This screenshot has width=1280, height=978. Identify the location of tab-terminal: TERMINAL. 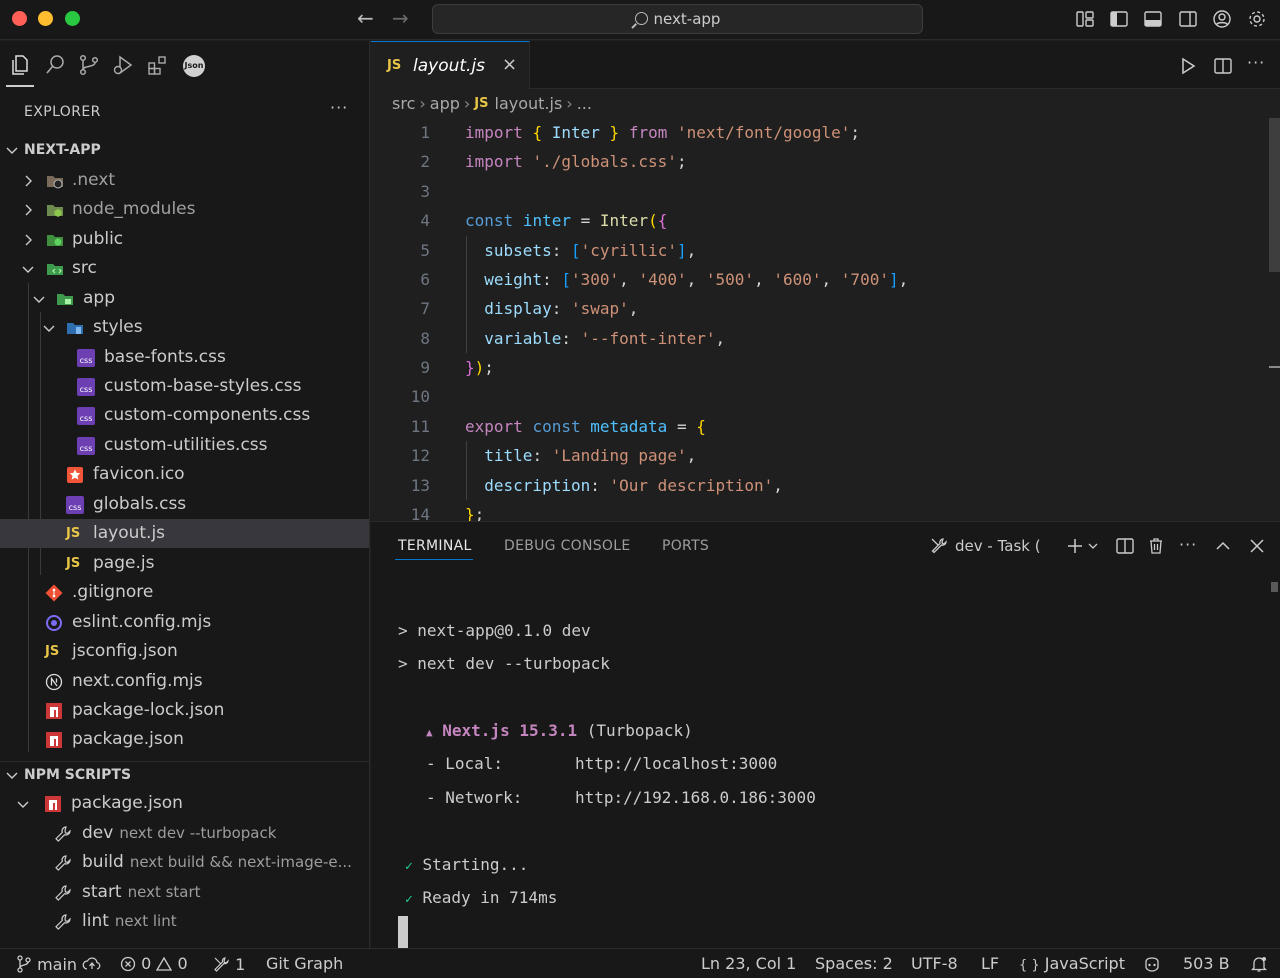
(435, 546).